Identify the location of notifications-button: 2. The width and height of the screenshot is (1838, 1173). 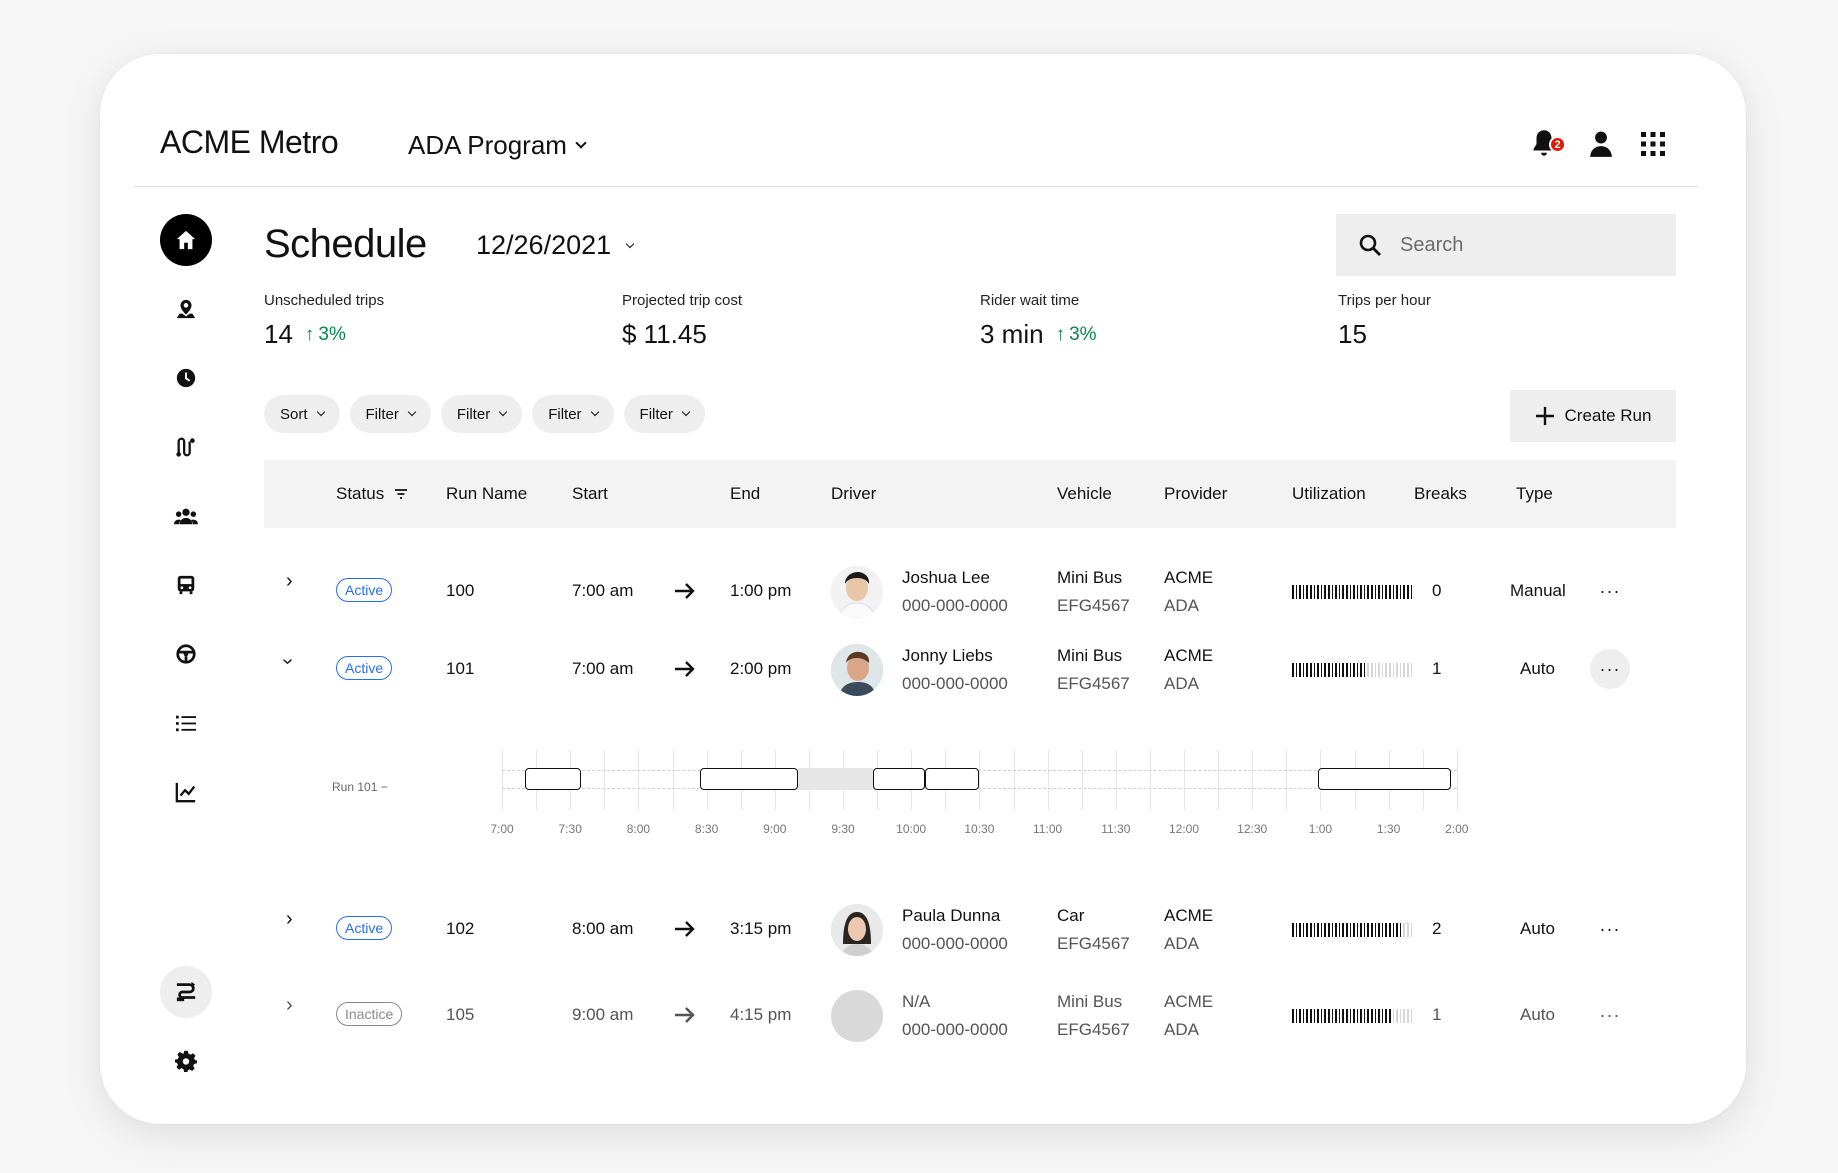
(1548, 144).